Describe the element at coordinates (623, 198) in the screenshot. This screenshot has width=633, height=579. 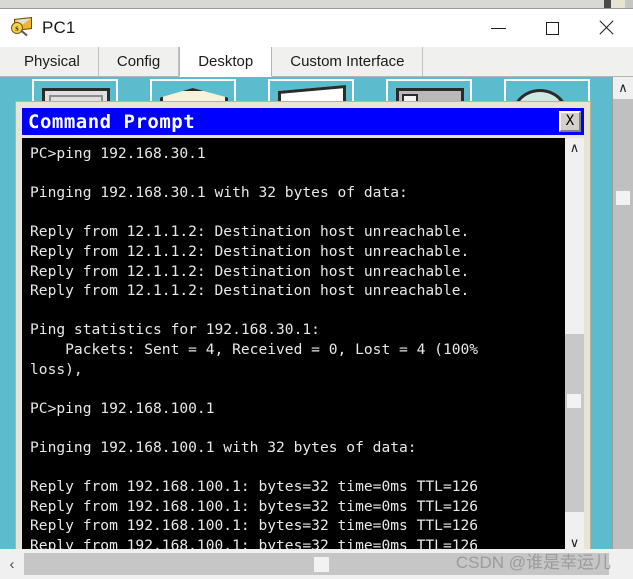
I see `desktop-scrollbar-grip` at that location.